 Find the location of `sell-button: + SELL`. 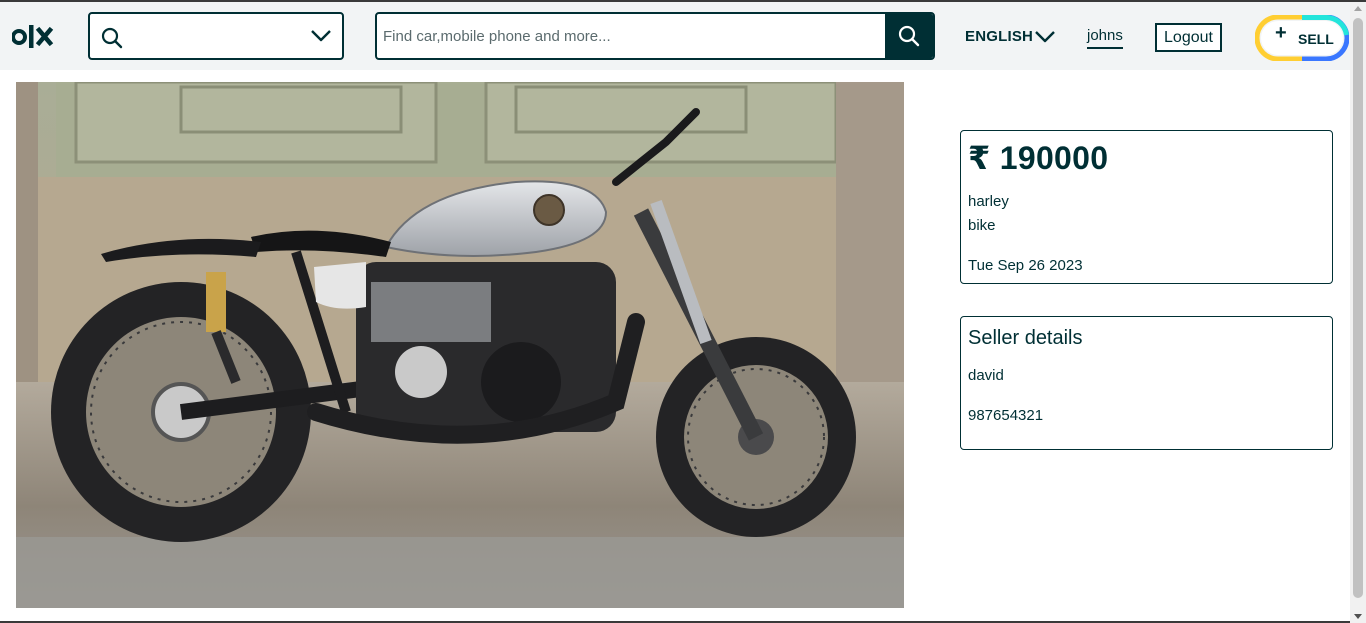

sell-button: + SELL is located at coordinates (1302, 38).